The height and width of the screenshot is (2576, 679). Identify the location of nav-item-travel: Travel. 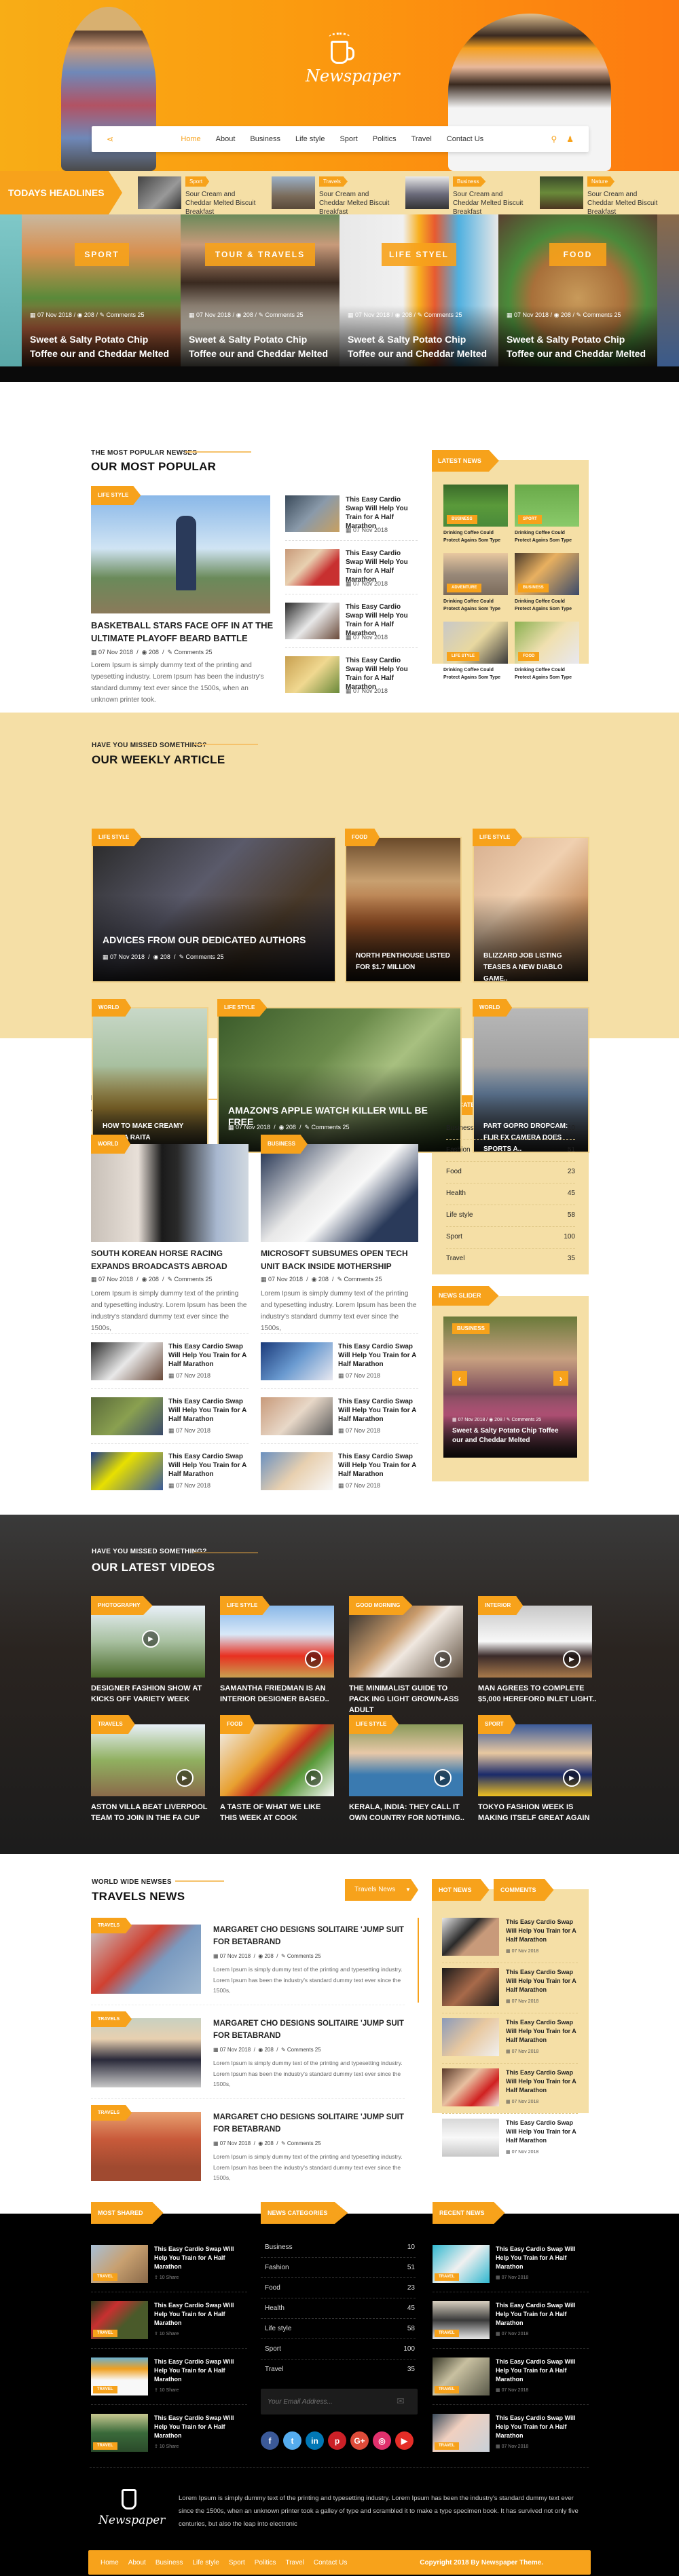
(422, 139).